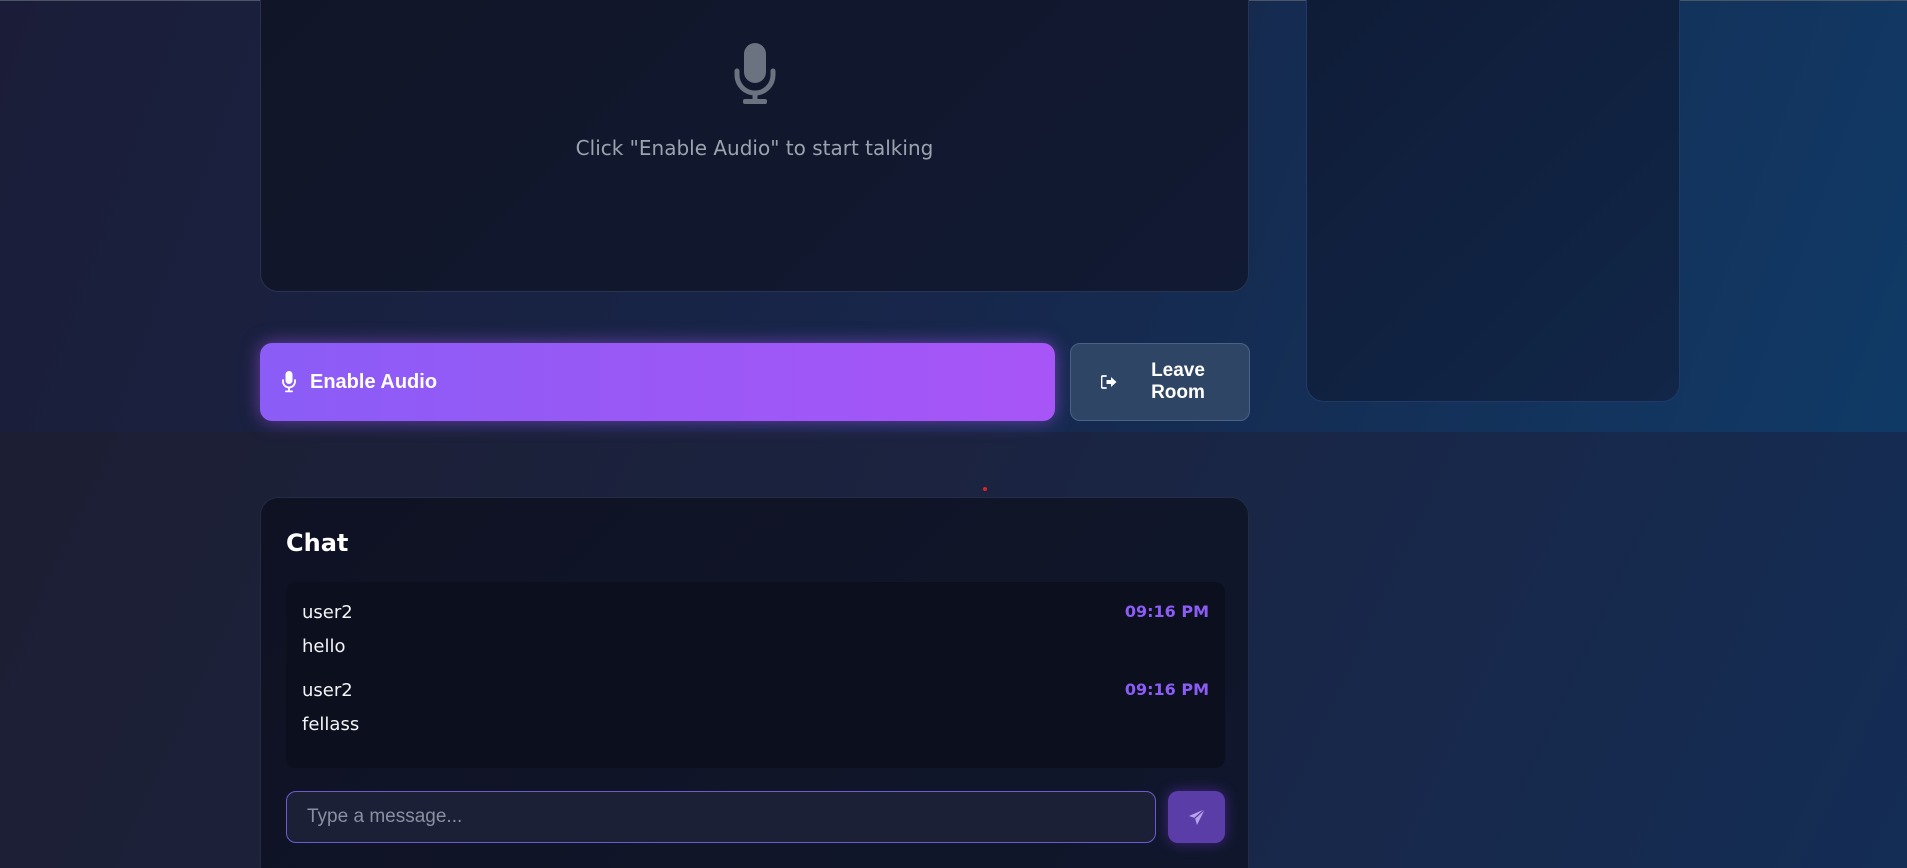 The image size is (1907, 868). I want to click on message-text: fellass, so click(331, 724).